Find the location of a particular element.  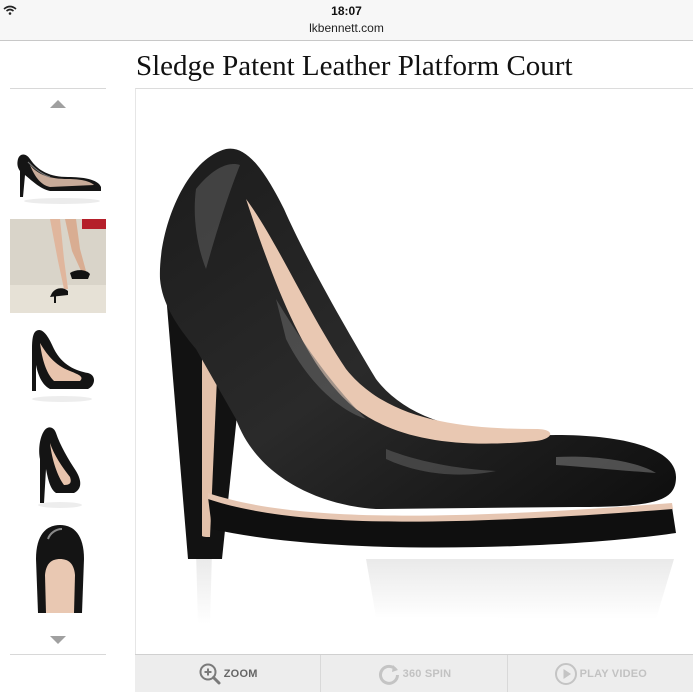

media-toolbar: ZOOM 360 SPIN PLAY VIDEO is located at coordinates (414, 673).